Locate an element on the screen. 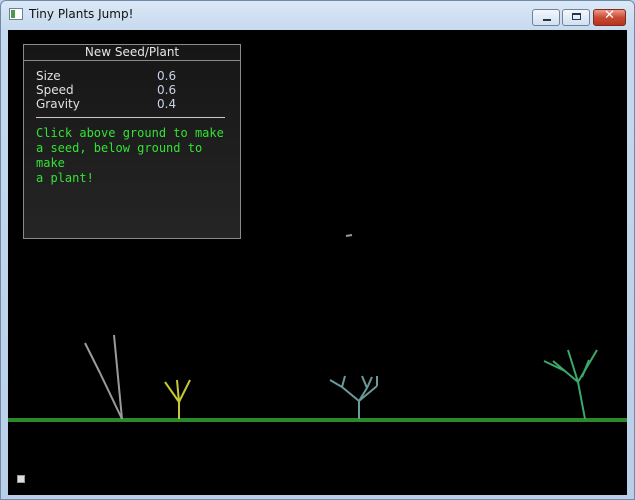  minimize-button is located at coordinates (546, 17).